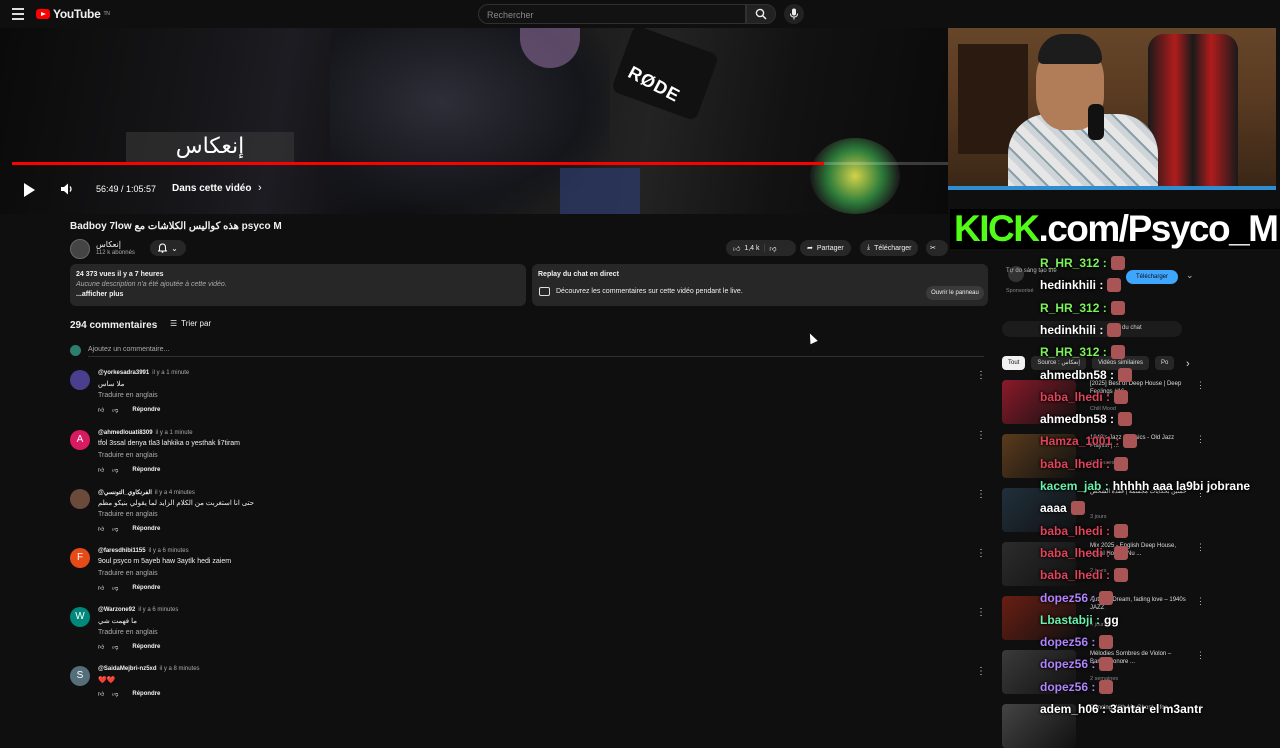 Image resolution: width=1280 pixels, height=748 pixels. Describe the element at coordinates (1164, 363) in the screenshot. I see `filter-chip: Po` at that location.